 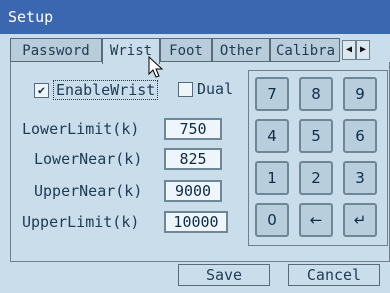 I want to click on key-9: 9, so click(x=360, y=94).